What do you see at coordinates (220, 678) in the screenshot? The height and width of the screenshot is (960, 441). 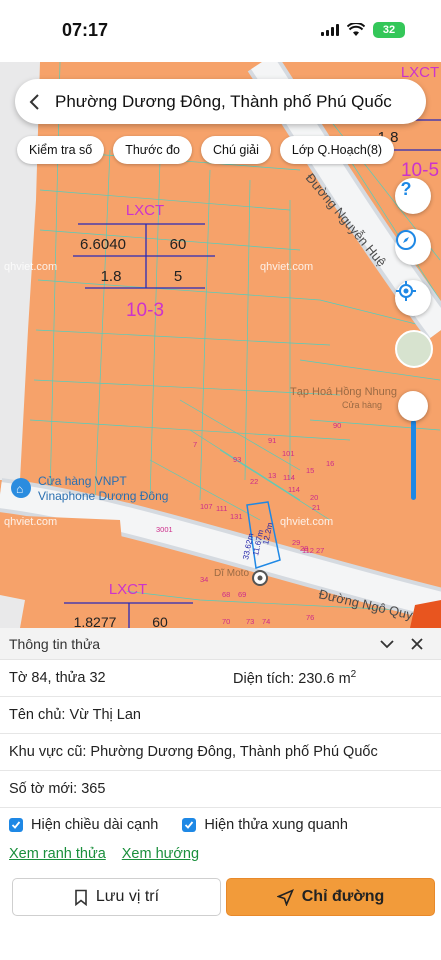 I see `sheet-parcel-row: Tờ 84, thửa 32 Diện tích: 230.6 m2` at bounding box center [220, 678].